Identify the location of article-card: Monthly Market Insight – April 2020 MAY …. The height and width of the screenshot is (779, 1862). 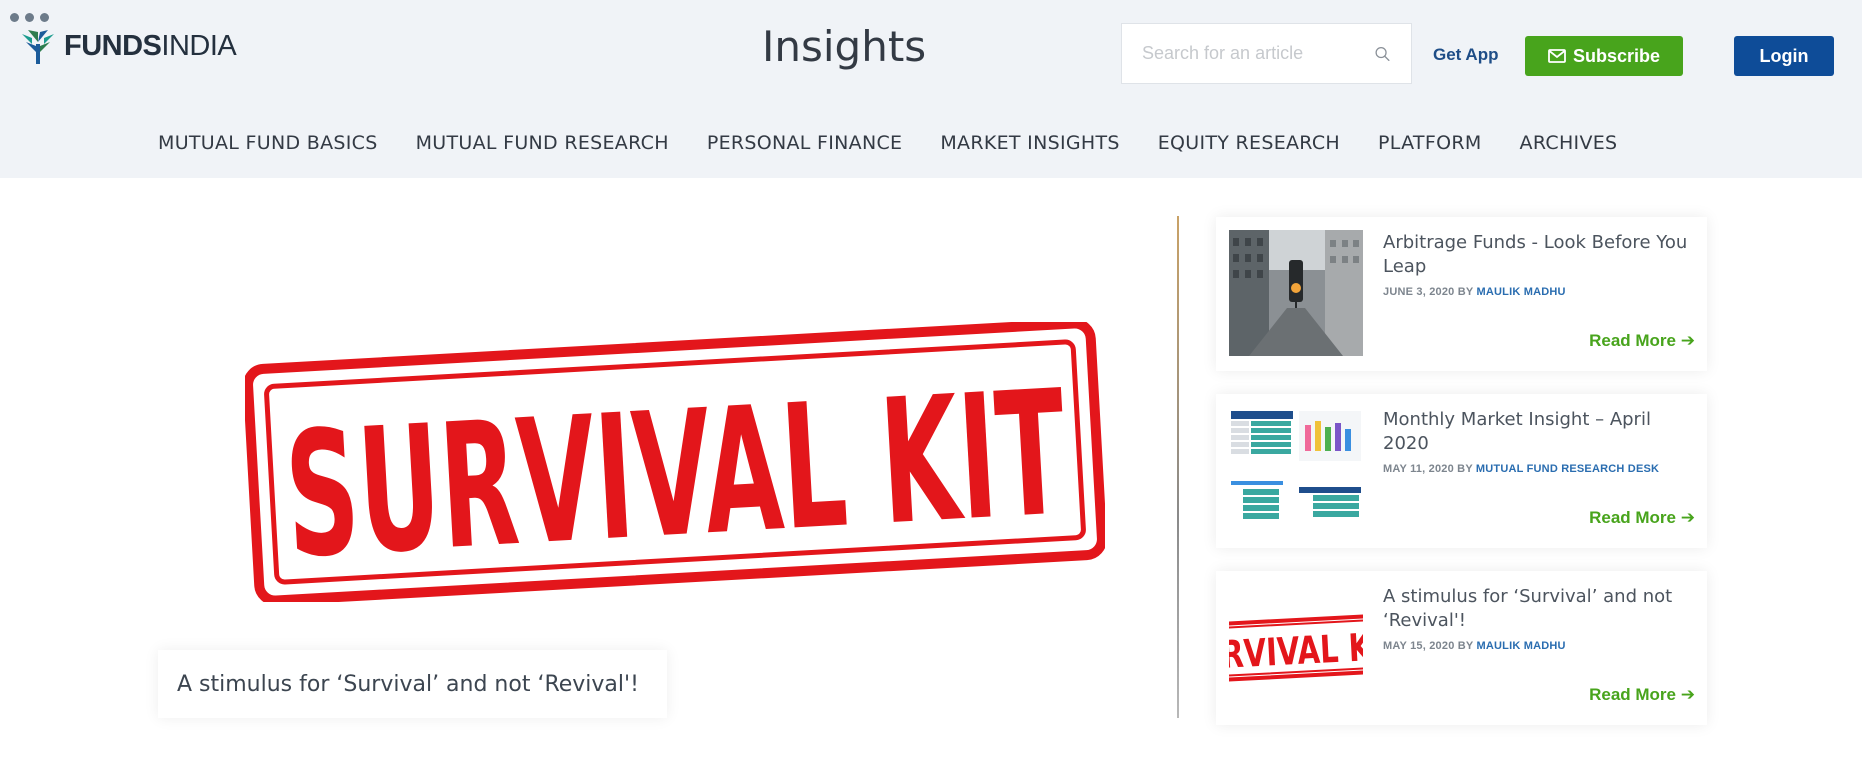
(1461, 471).